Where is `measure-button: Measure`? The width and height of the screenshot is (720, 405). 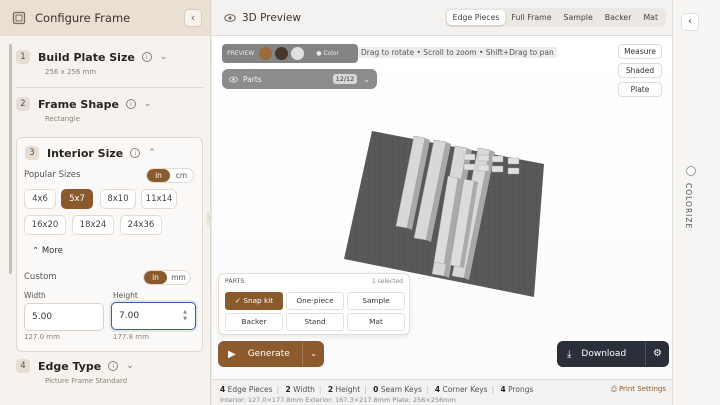 measure-button: Measure is located at coordinates (640, 51).